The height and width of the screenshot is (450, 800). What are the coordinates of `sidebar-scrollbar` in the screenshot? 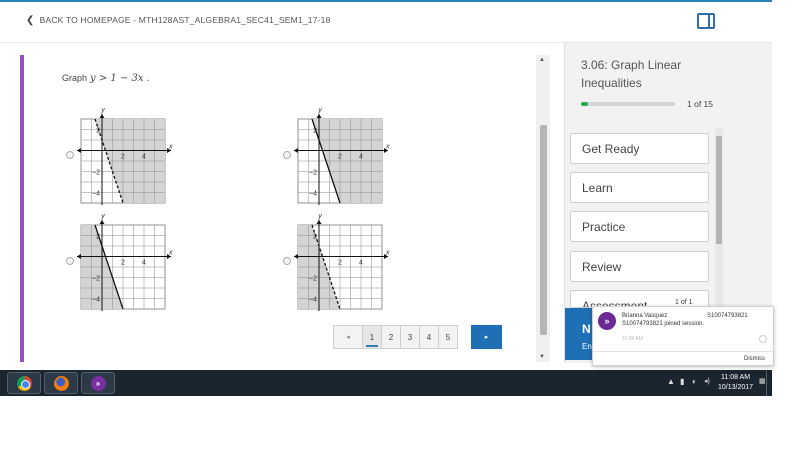 It's located at (719, 217).